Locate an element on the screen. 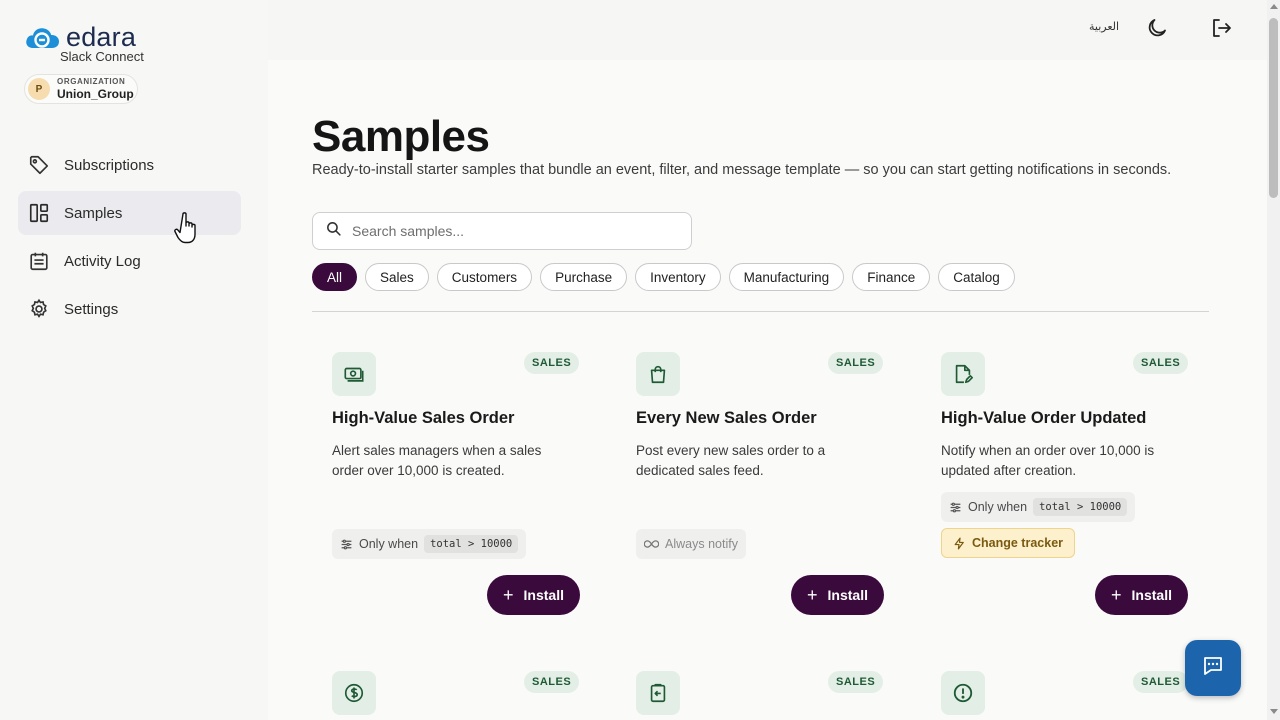 This screenshot has height=720, width=1280. card-title: Every New Sales Order is located at coordinates (726, 418).